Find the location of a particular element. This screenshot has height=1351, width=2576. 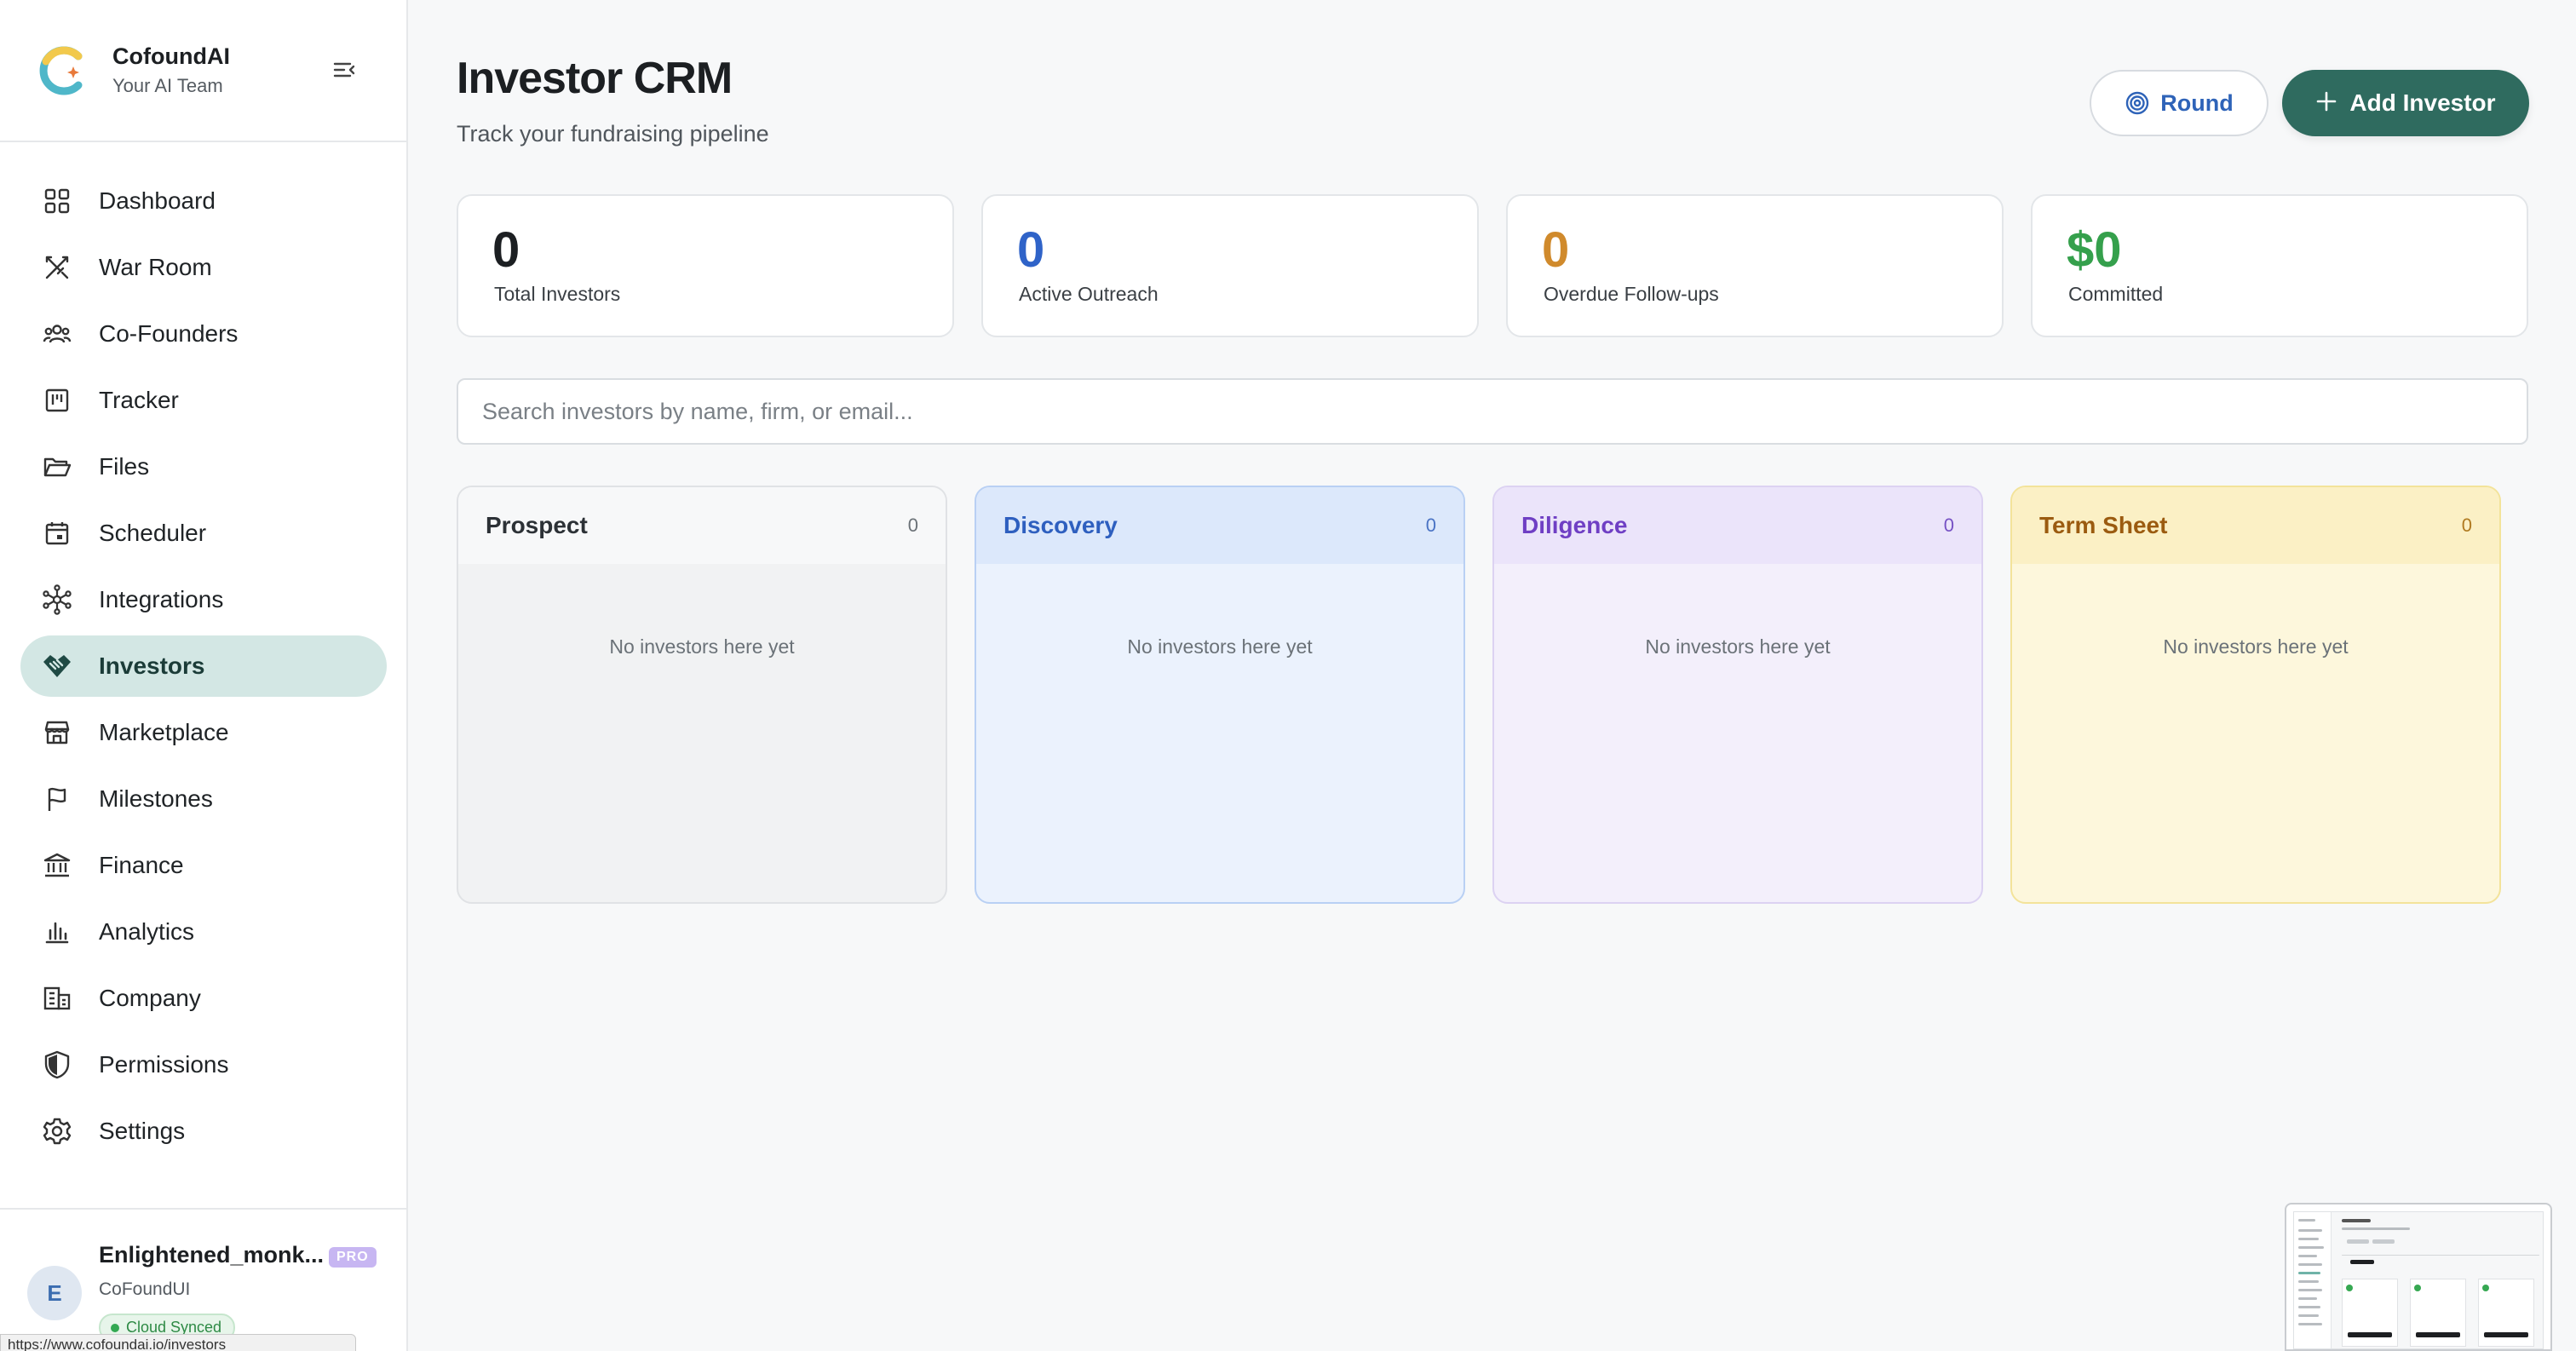

column-header: Term Sheet 0 is located at coordinates (2255, 525).